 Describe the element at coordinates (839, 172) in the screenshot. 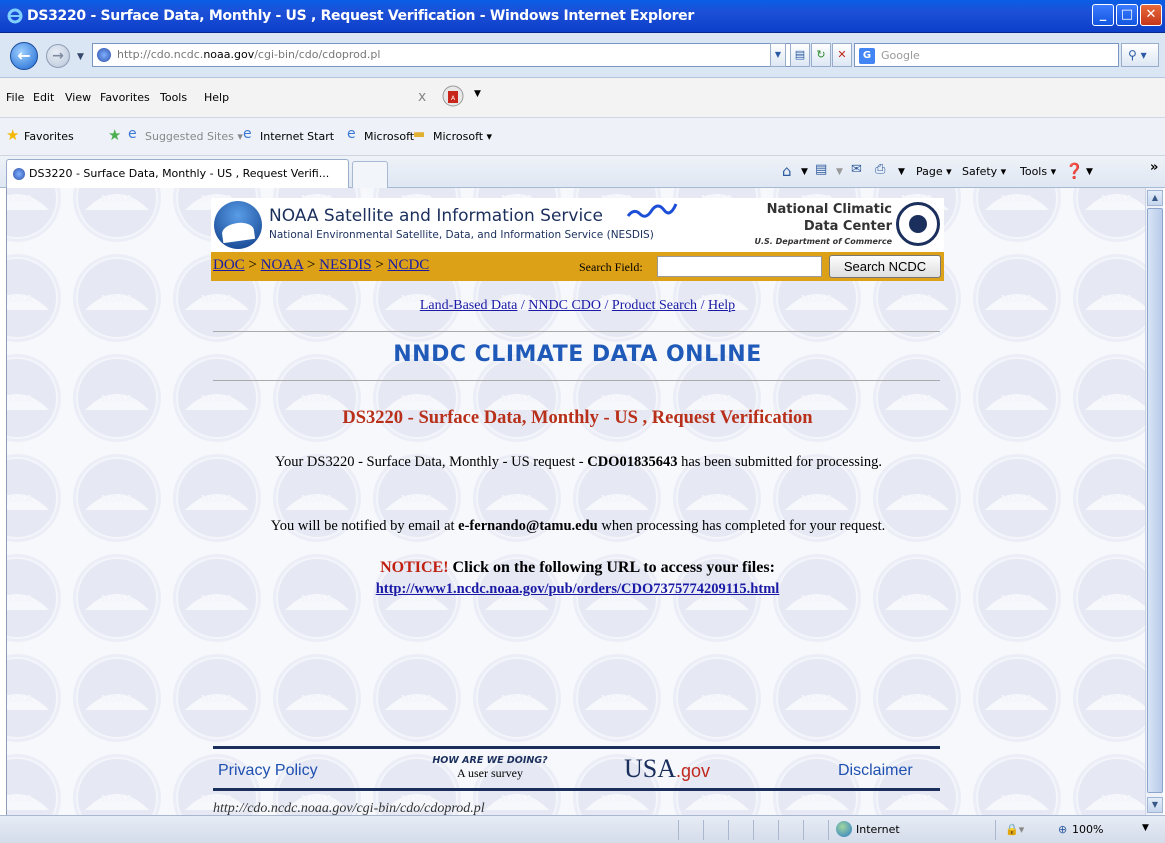

I see `feeds-dropdown-icon: ▼` at that location.